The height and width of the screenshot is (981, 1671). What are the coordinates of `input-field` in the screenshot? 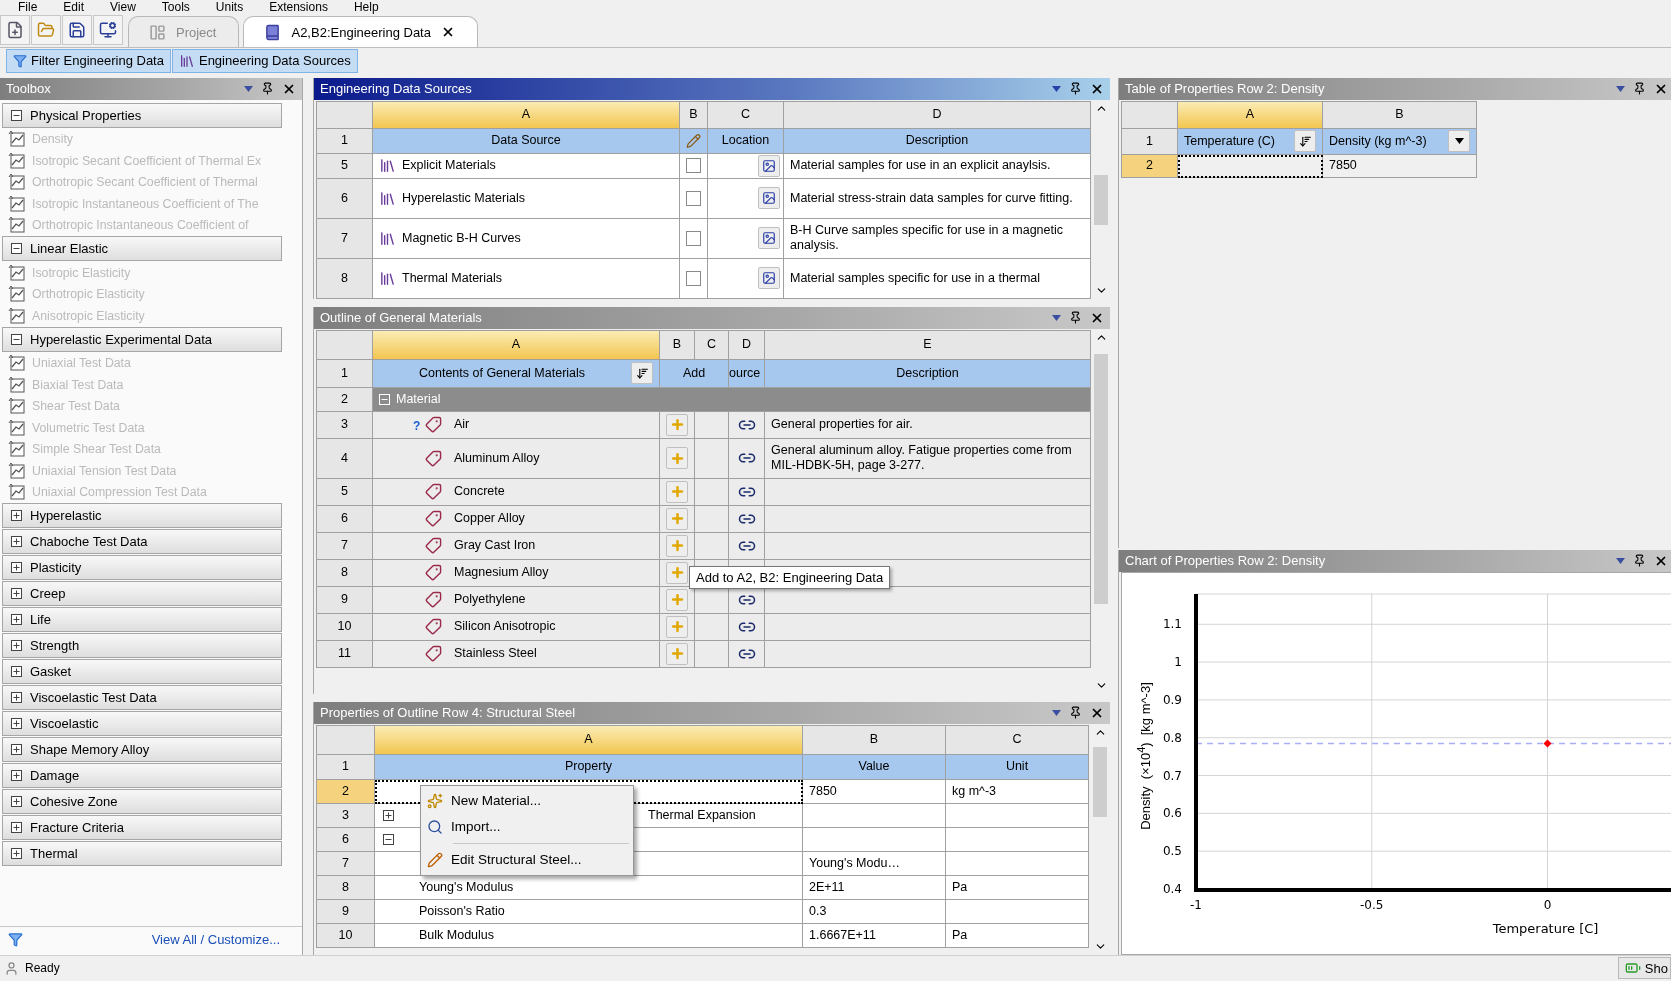 It's located at (1250, 166).